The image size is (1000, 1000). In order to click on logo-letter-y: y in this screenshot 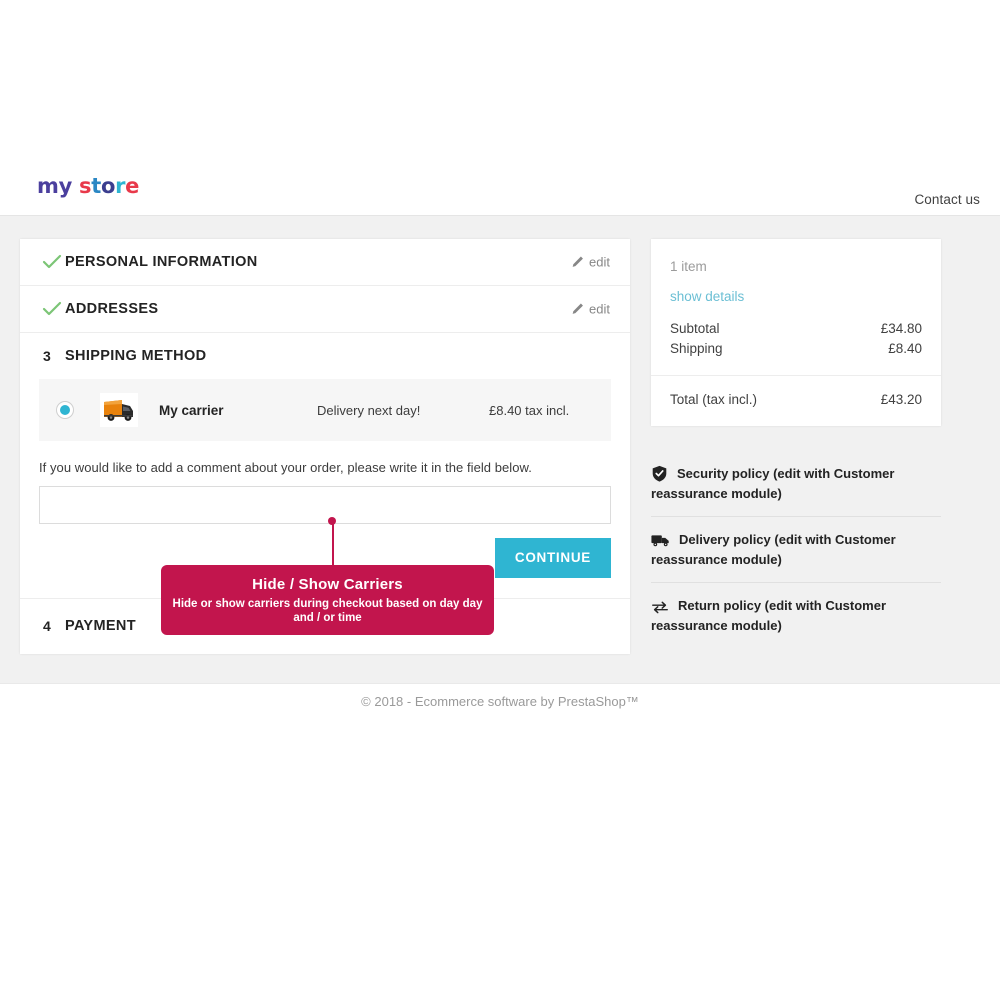, I will do `click(65, 186)`.